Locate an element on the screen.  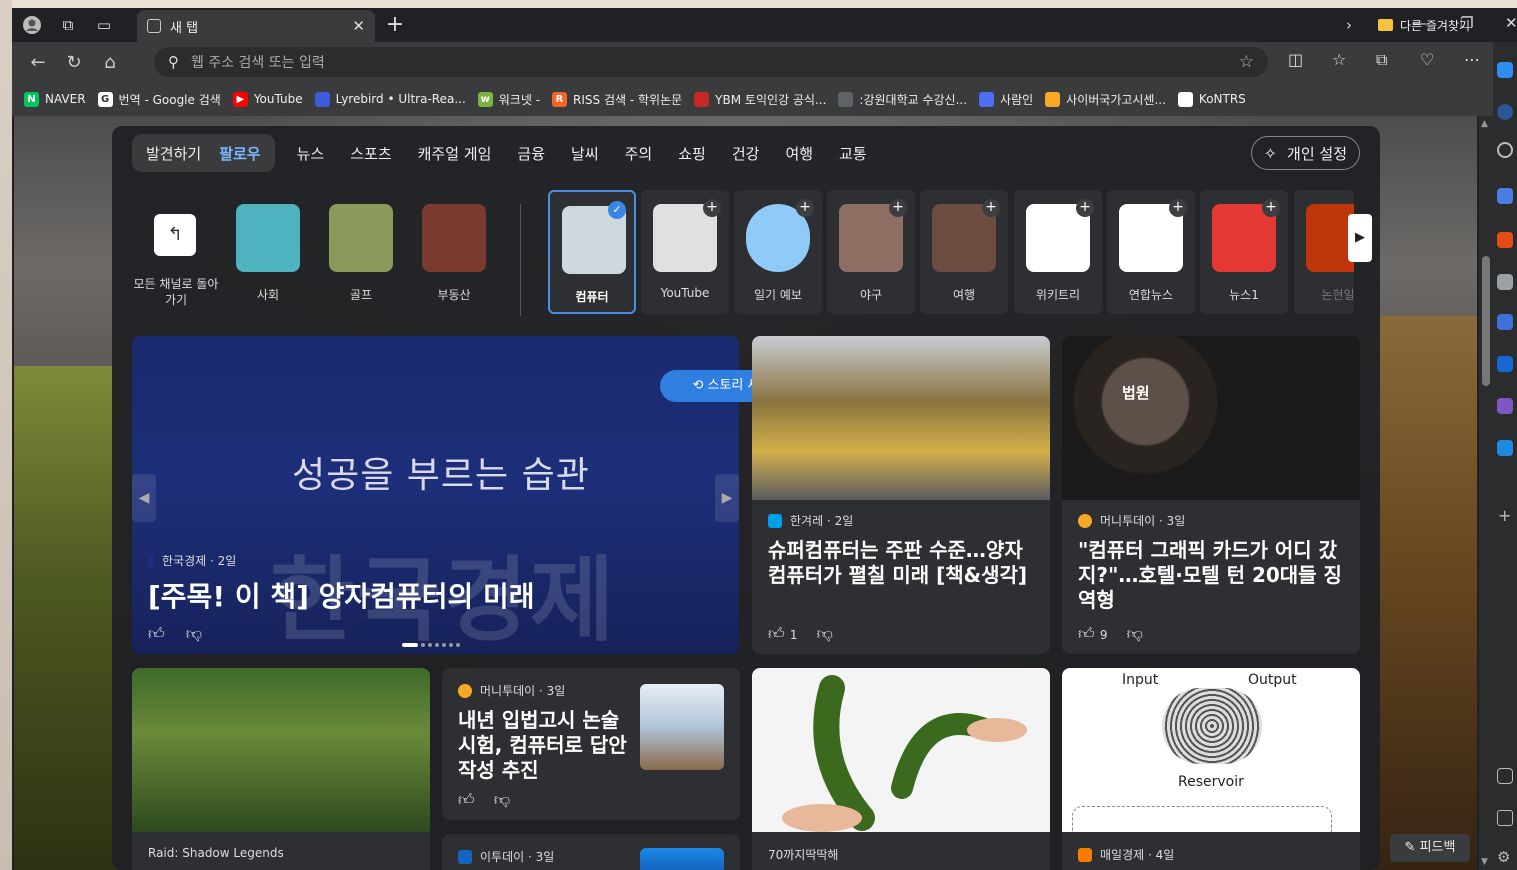
back-to-channels-label: 모든 채널로 돌아가기 is located at coordinates (176, 292).